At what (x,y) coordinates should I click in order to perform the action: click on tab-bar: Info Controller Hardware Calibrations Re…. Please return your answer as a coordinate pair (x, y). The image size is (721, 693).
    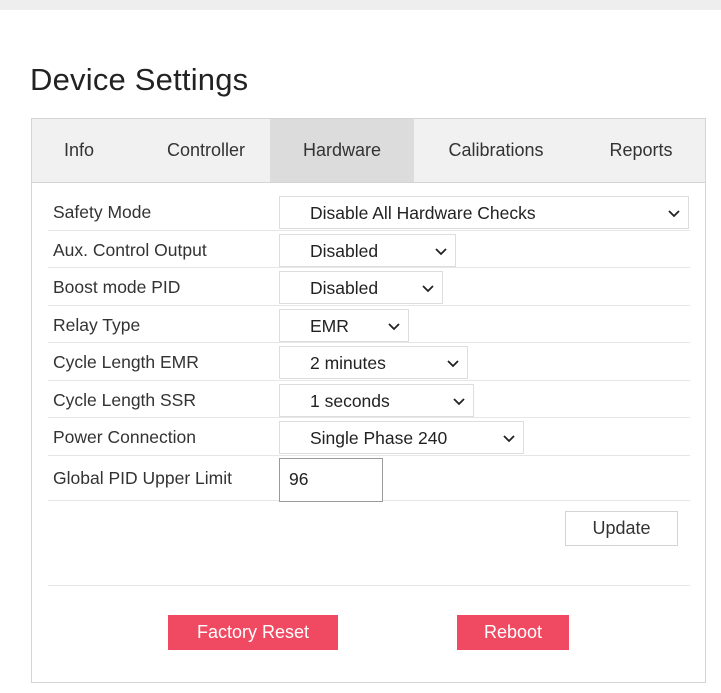
    Looking at the image, I should click on (368, 151).